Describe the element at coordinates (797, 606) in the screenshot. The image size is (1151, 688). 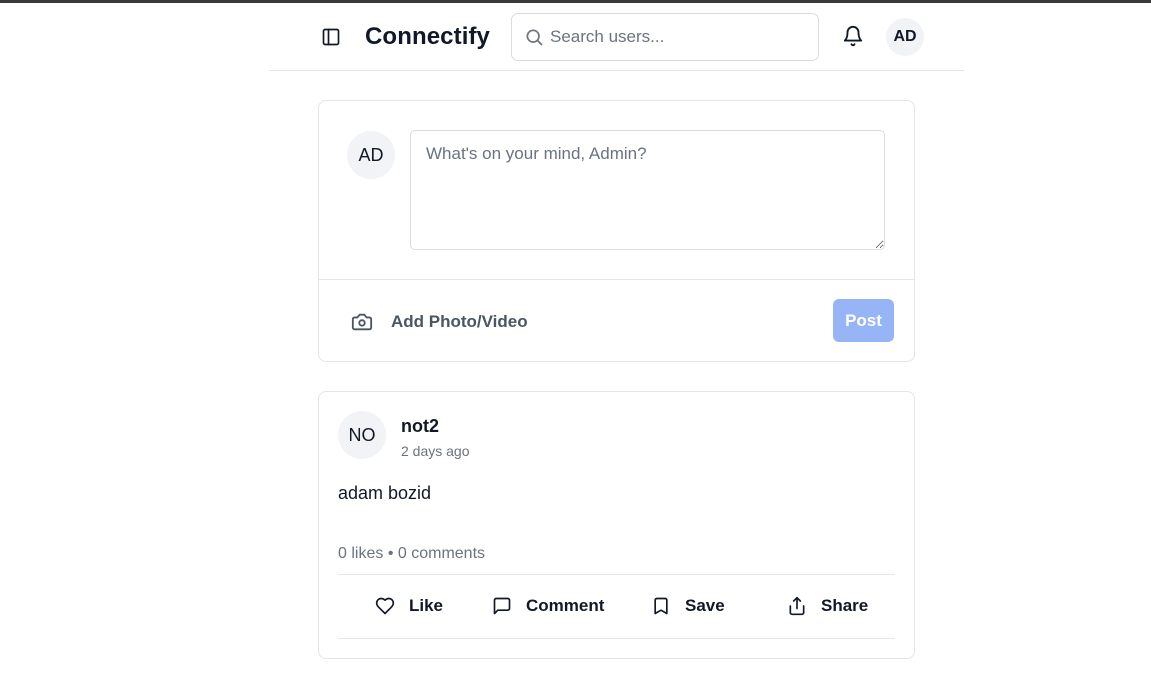
I see `share-icon` at that location.